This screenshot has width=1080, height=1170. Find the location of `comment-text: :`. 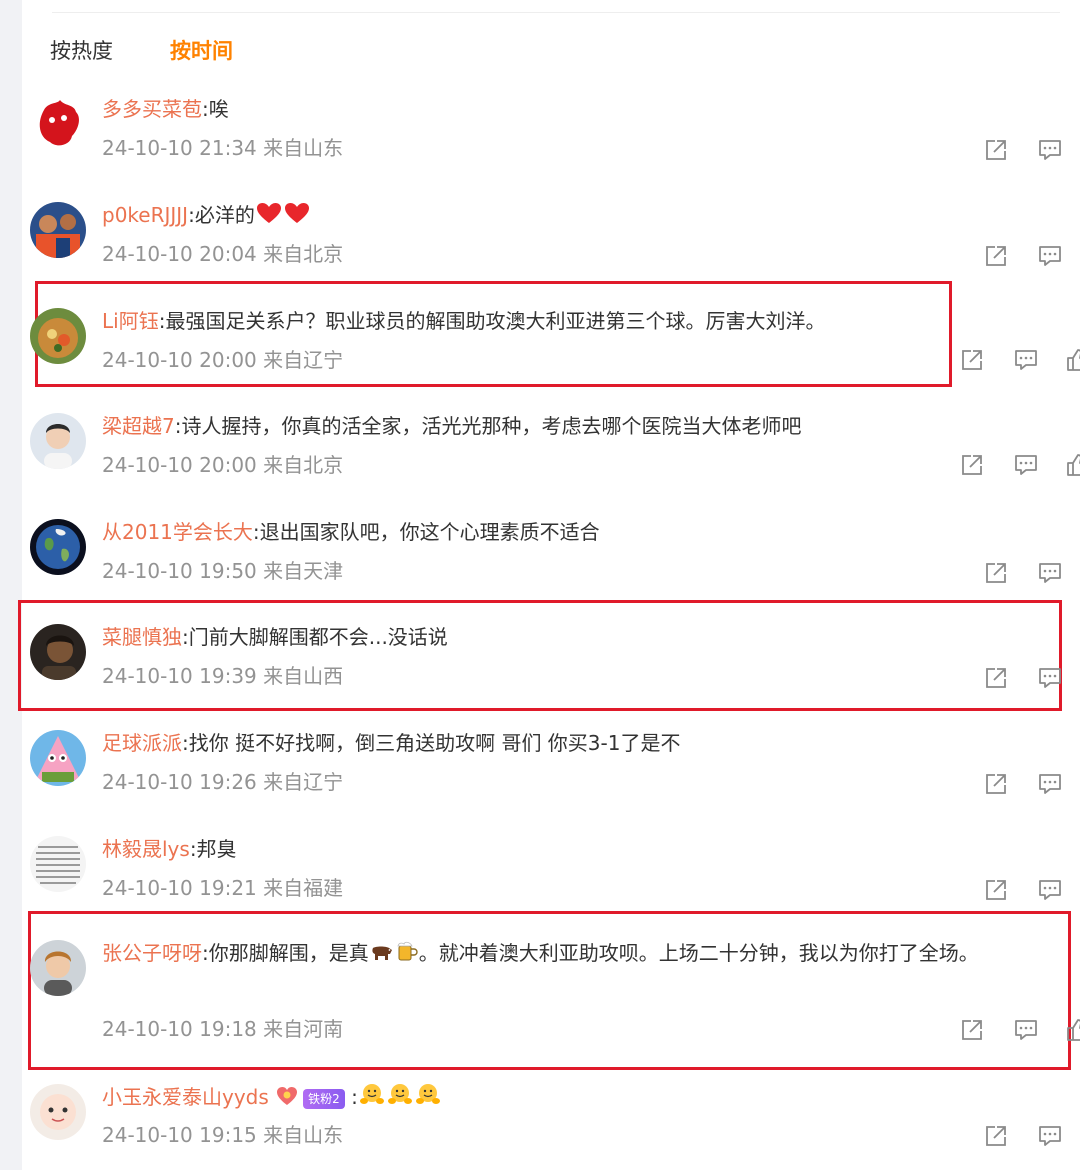

comment-text: : is located at coordinates (354, 1097).